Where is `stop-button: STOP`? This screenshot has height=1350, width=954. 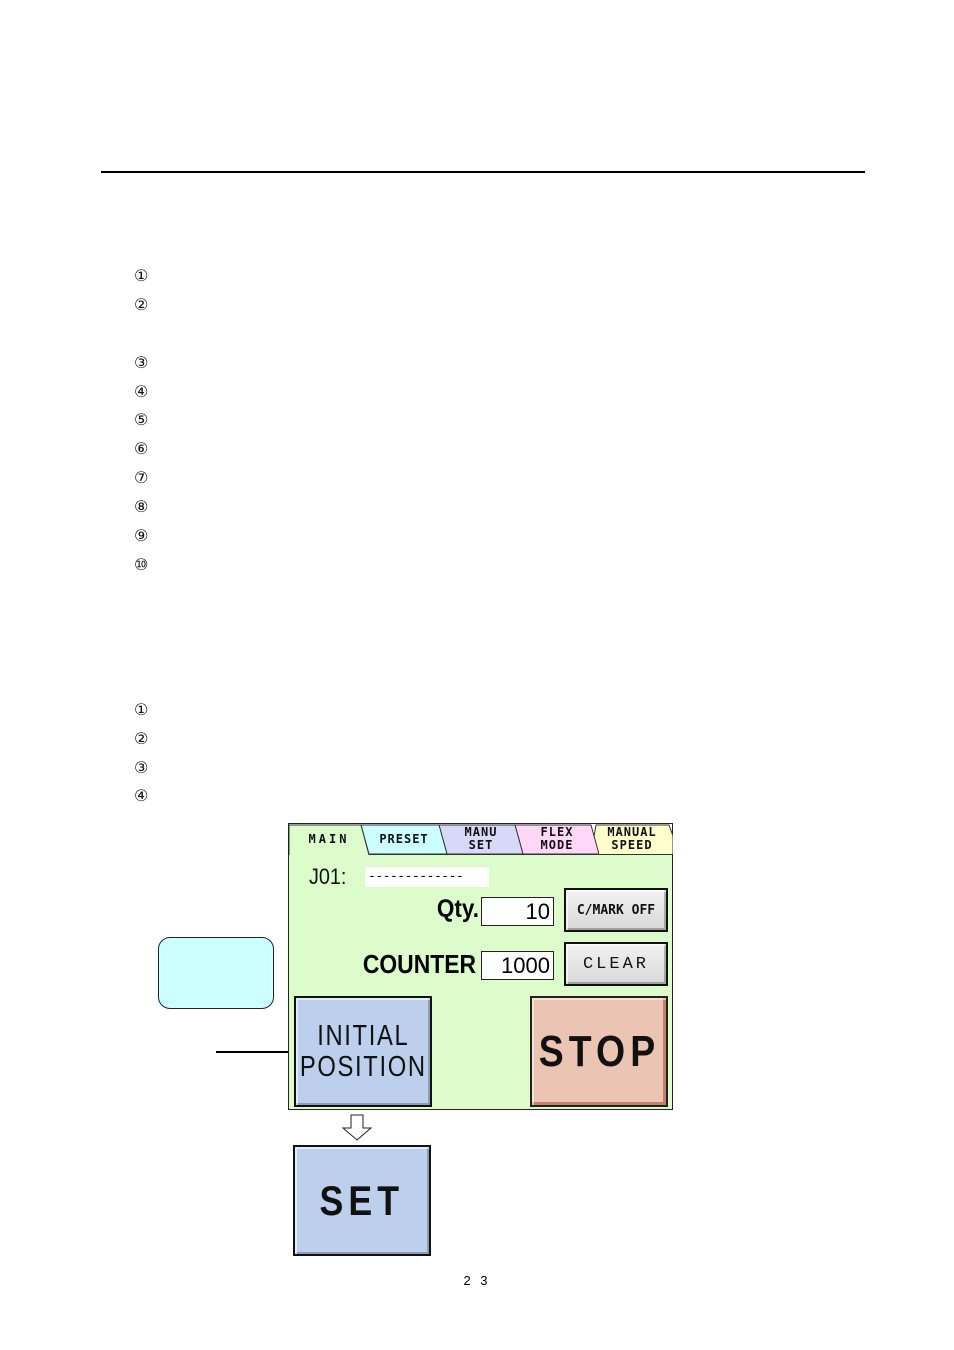
stop-button: STOP is located at coordinates (599, 1051).